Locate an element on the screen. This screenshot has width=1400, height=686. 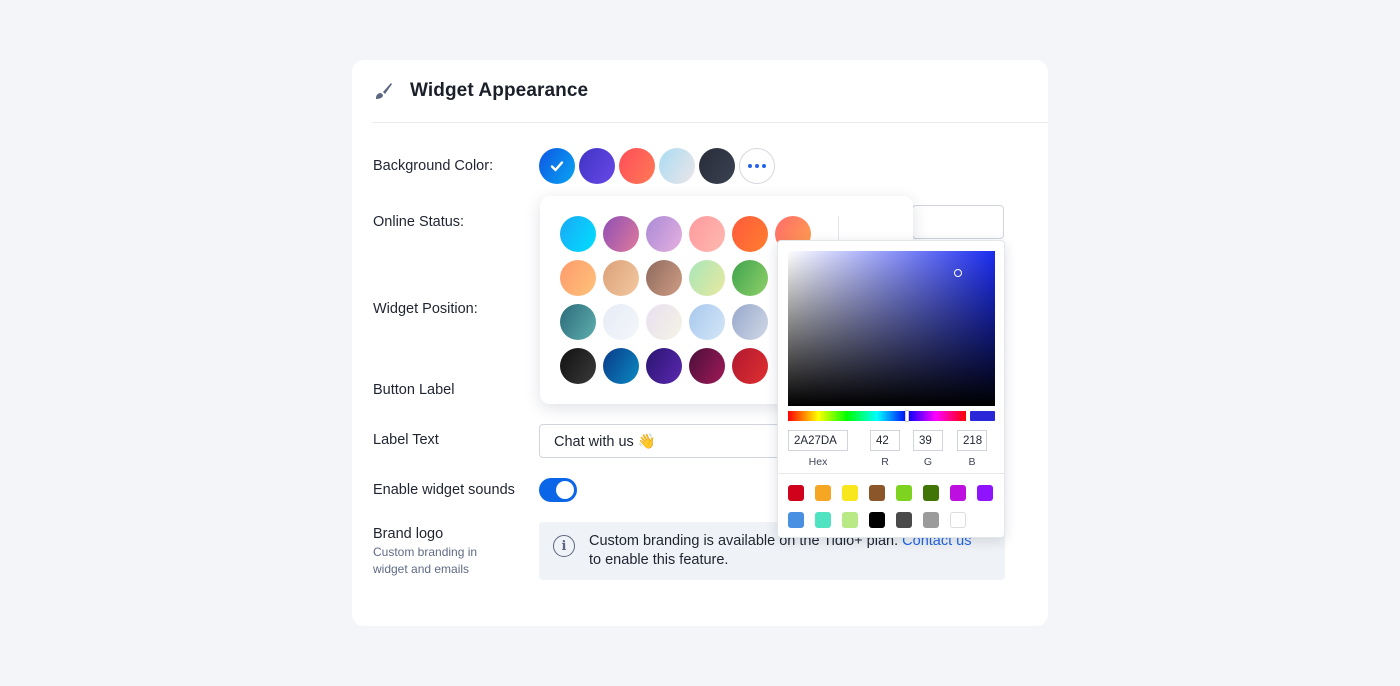
r-value: 42 is located at coordinates (882, 440).